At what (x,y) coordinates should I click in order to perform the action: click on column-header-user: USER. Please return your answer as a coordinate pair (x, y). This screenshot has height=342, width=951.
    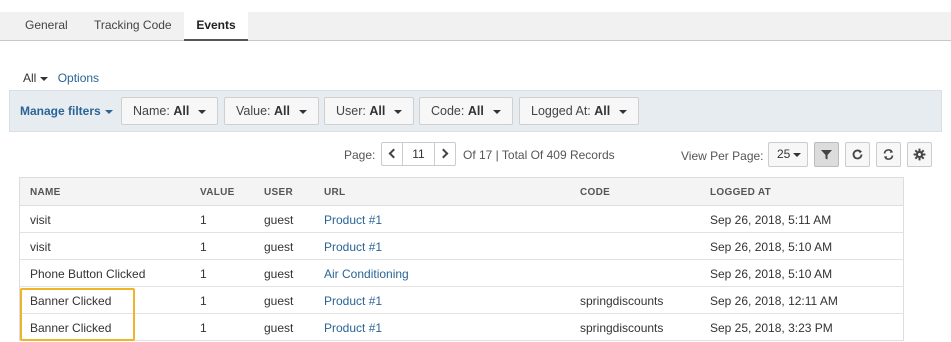
    Looking at the image, I should click on (278, 192).